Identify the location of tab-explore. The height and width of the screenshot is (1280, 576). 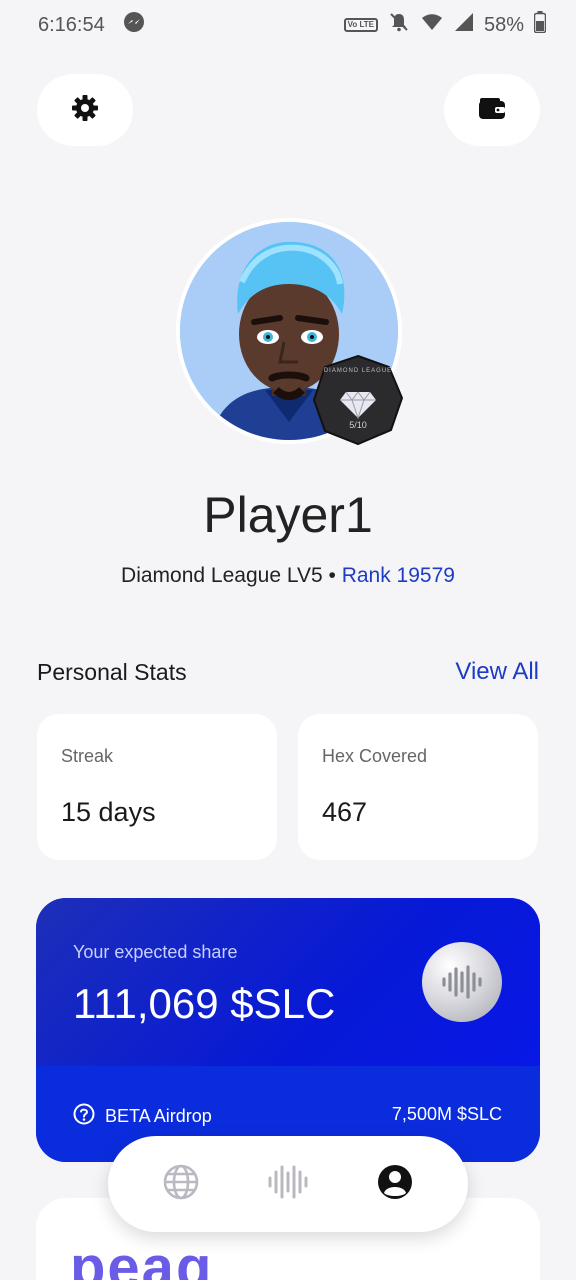
(181, 1184).